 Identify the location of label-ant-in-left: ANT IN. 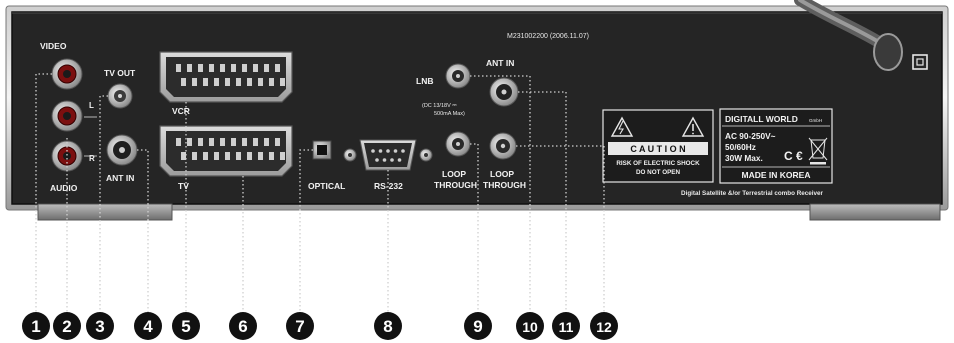
(120, 178).